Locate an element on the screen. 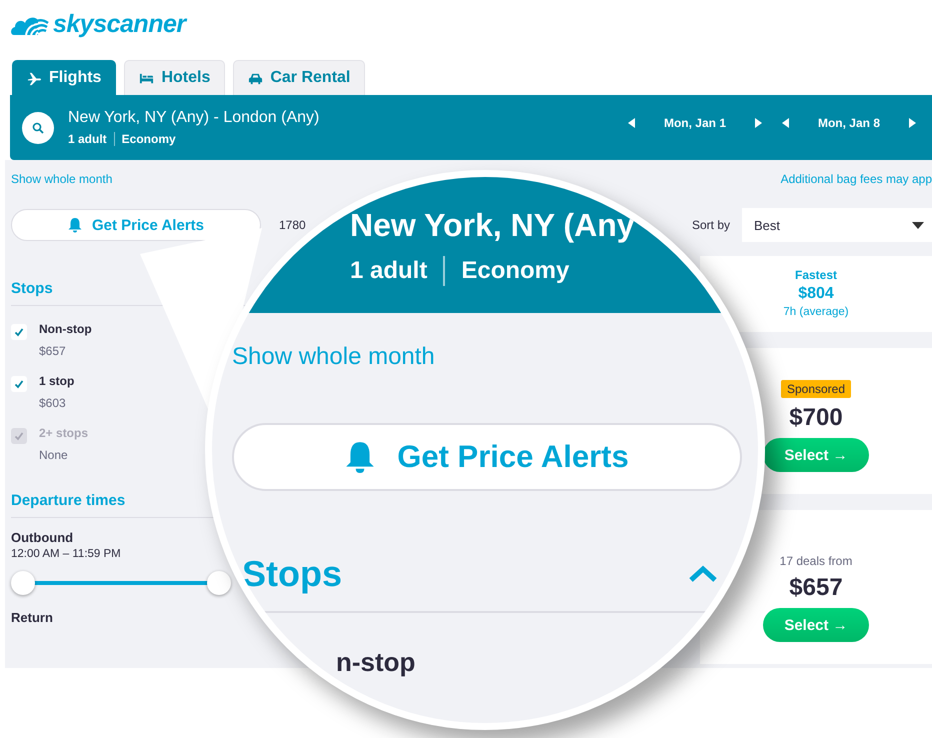 Image resolution: width=932 pixels, height=738 pixels. sort-dropdown: Best is located at coordinates (837, 225).